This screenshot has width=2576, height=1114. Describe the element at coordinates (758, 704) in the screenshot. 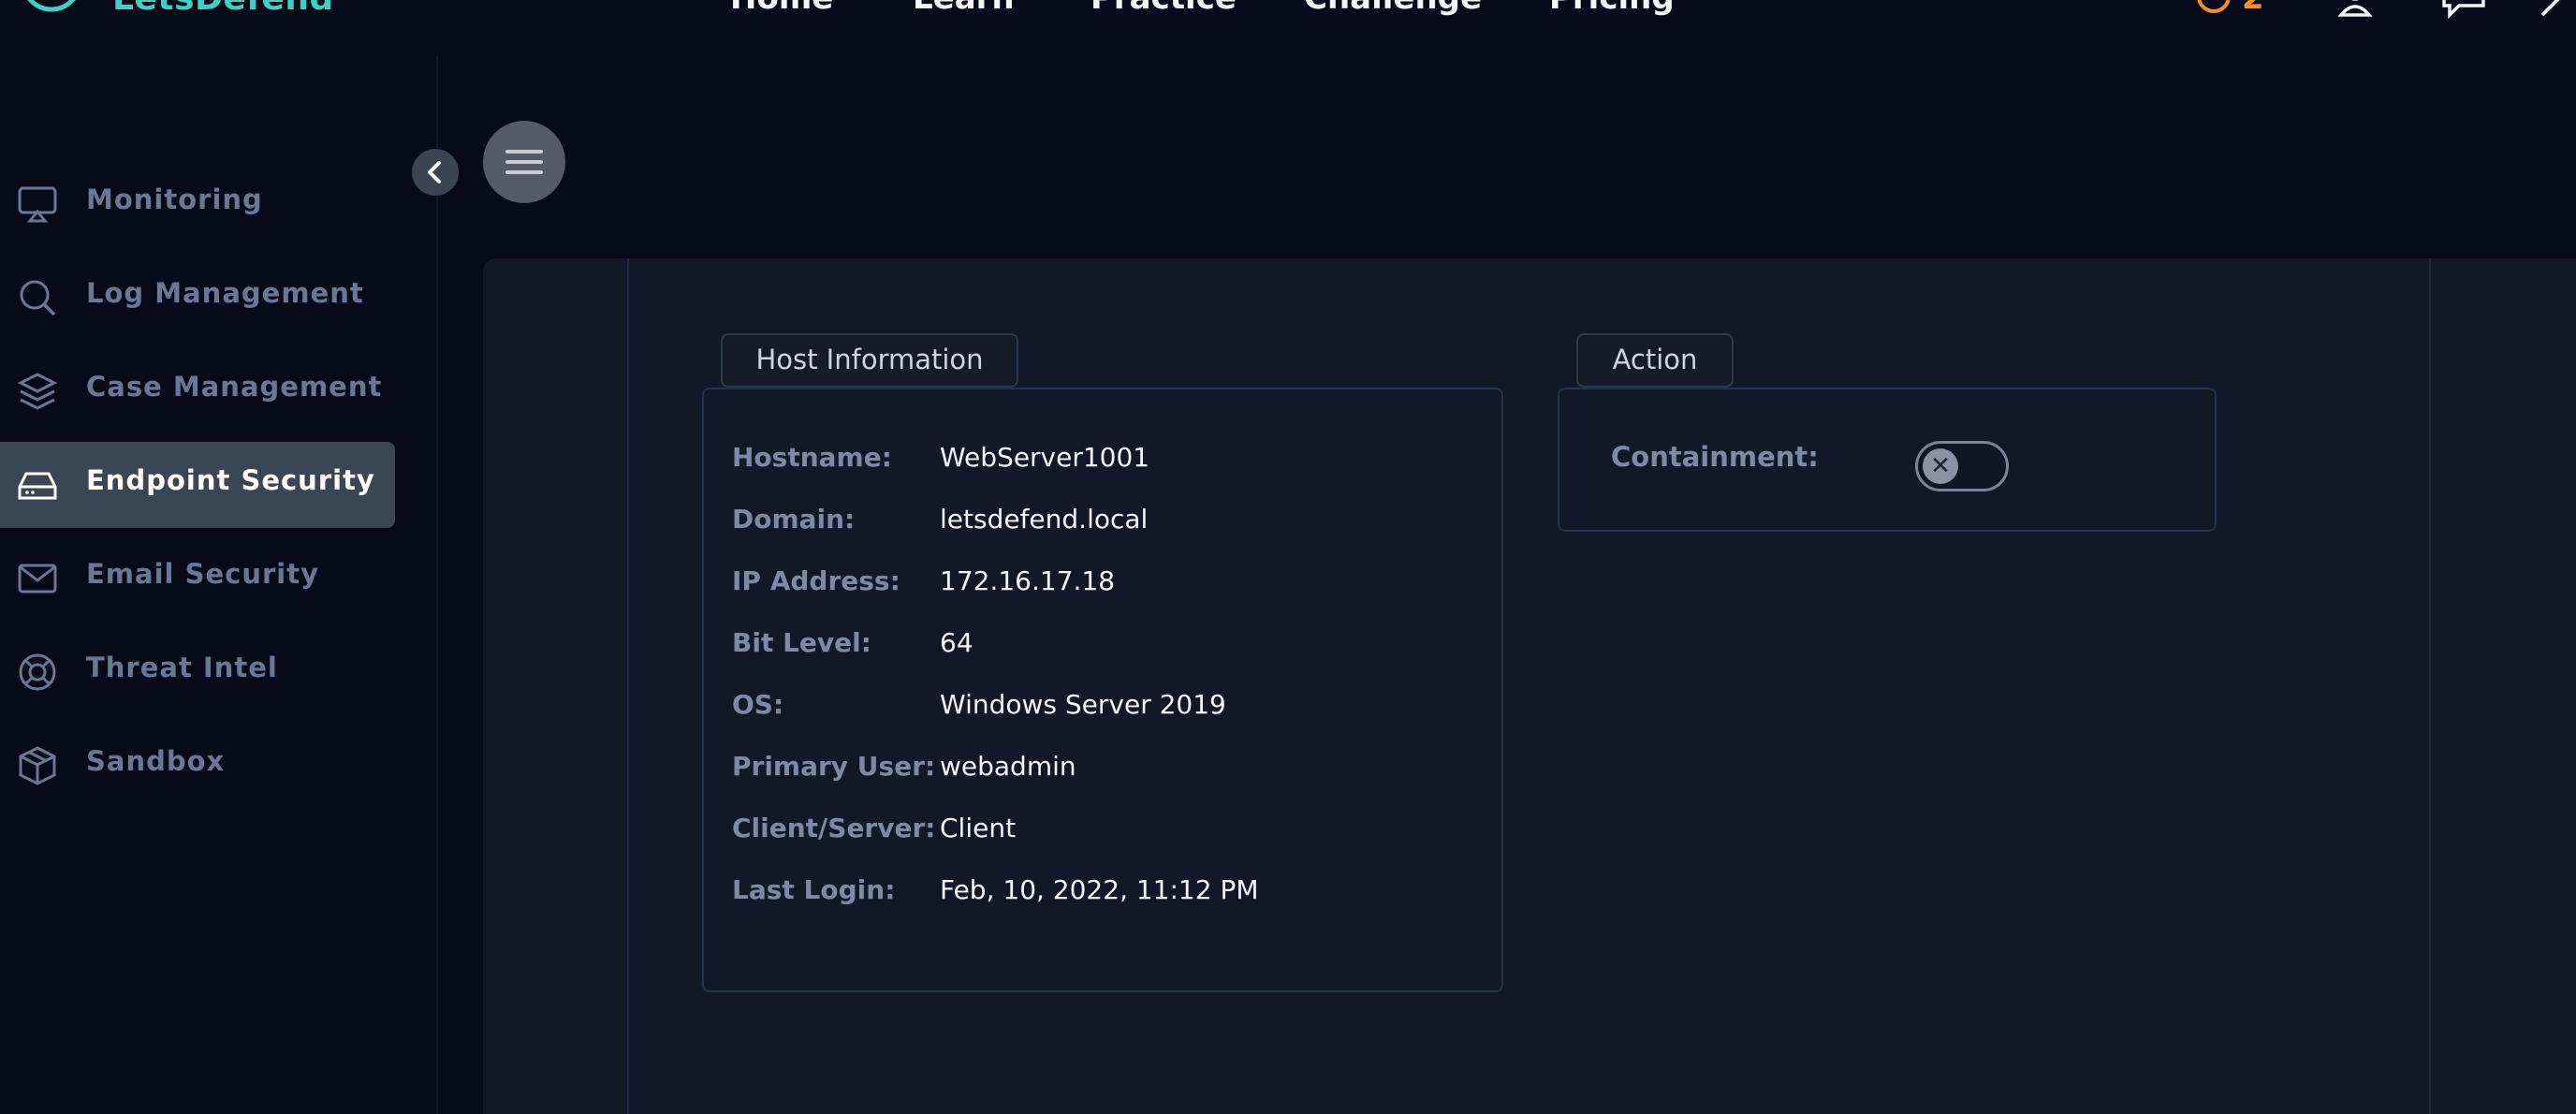

I see `os-label: OS:` at that location.